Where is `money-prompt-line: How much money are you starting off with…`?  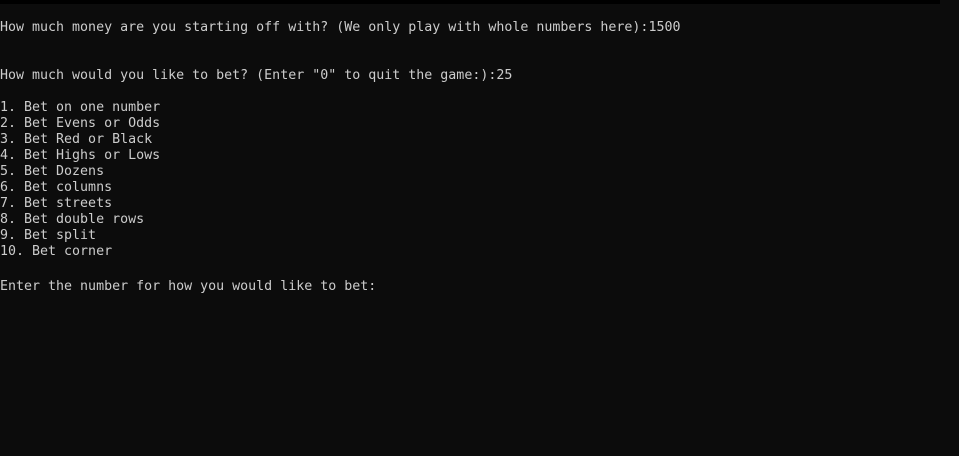 money-prompt-line: How much money are you starting off with… is located at coordinates (340, 28).